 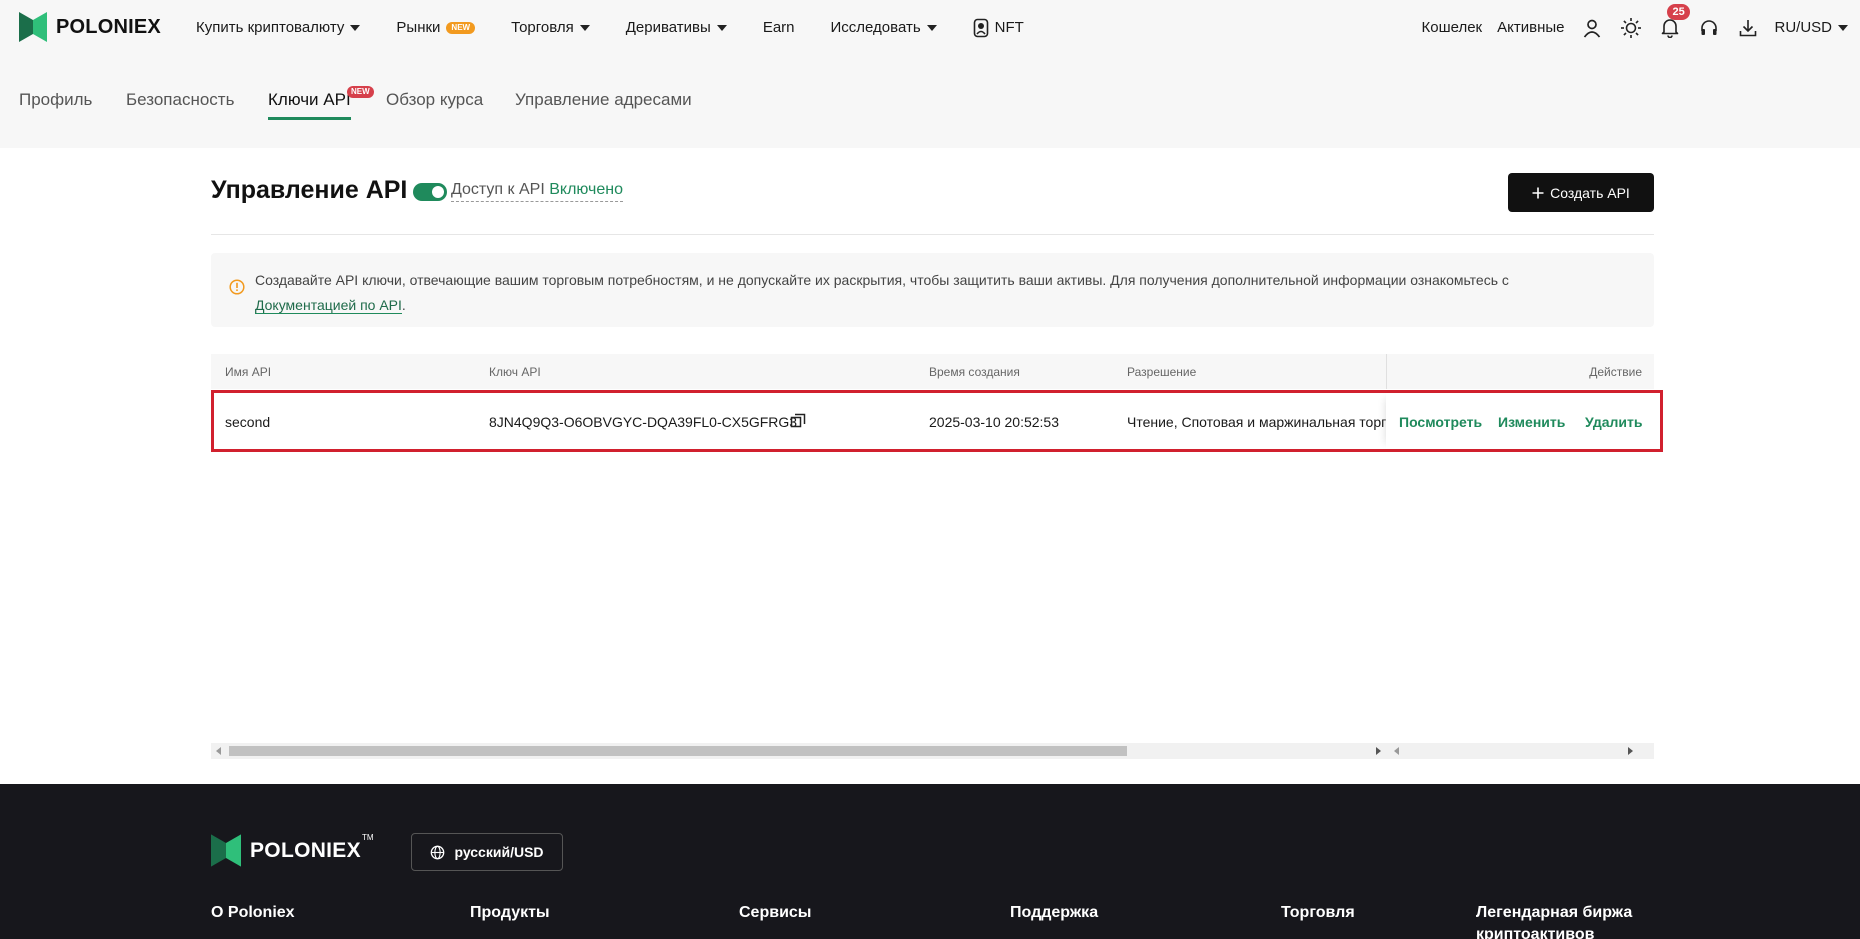 What do you see at coordinates (1451, 27) in the screenshot?
I see `wallet-link: Кошелек` at bounding box center [1451, 27].